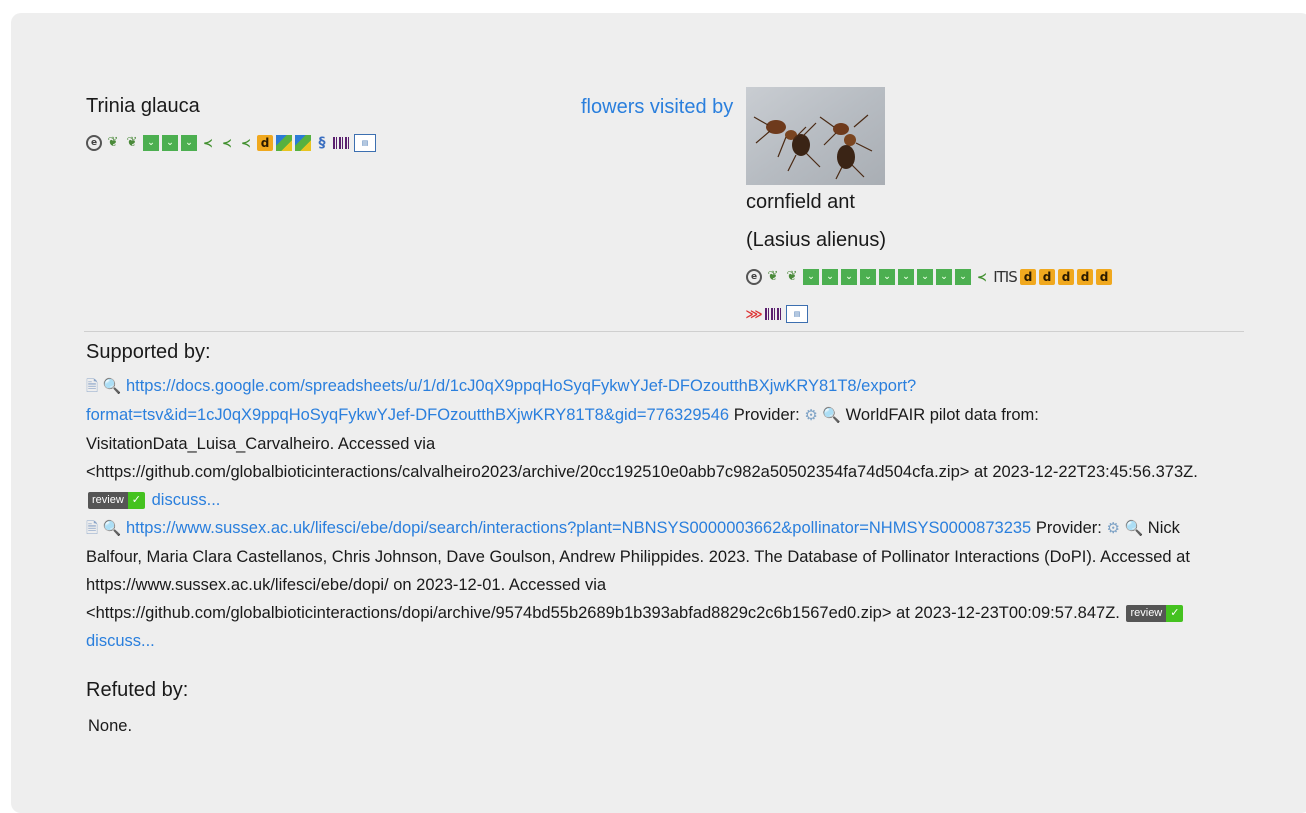 The width and height of the screenshot is (1306, 813). Describe the element at coordinates (148, 352) in the screenshot. I see `supported-by-title: Supported by:` at that location.